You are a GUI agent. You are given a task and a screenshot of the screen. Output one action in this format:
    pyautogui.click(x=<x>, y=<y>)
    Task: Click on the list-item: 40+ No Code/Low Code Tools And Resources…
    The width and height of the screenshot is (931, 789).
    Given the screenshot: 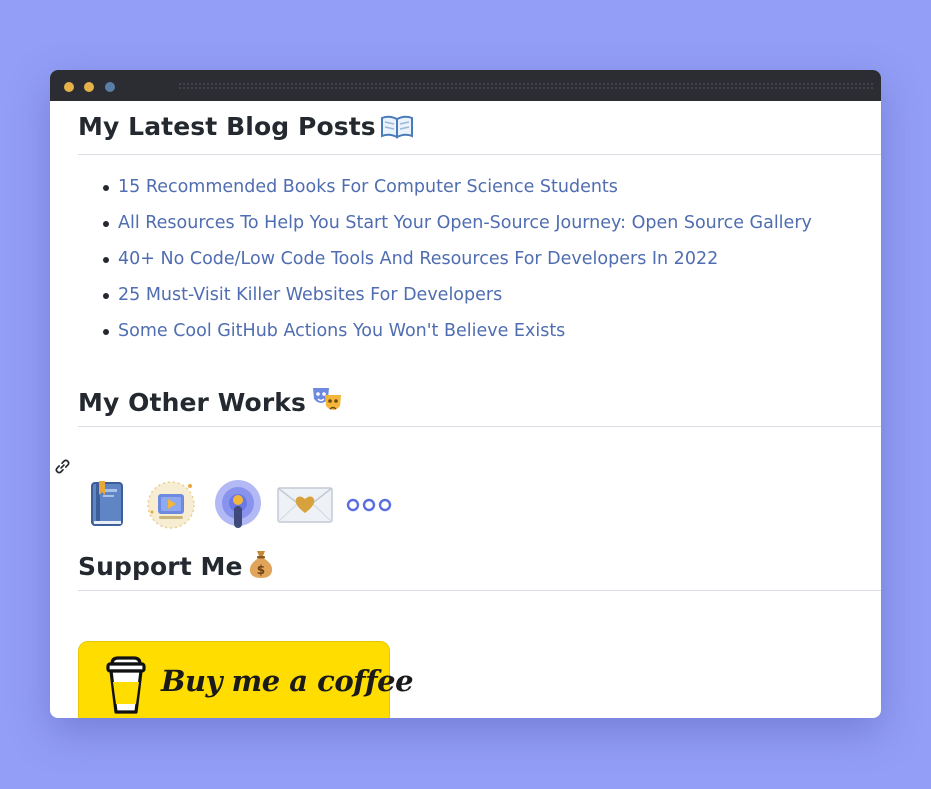 What is the action you would take?
    pyautogui.click(x=457, y=266)
    